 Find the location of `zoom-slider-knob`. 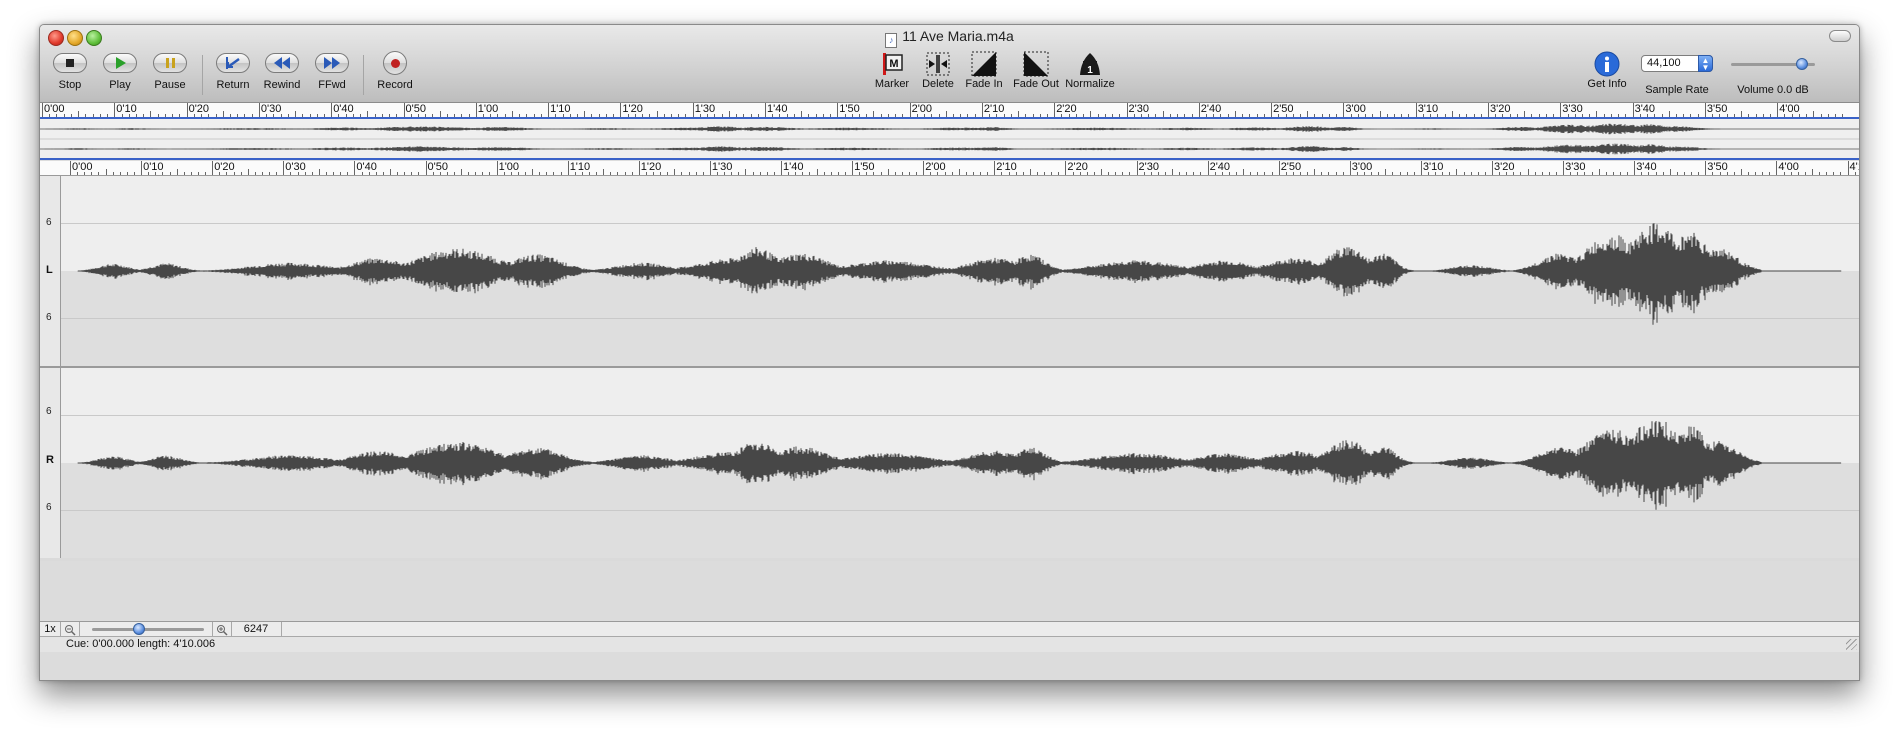

zoom-slider-knob is located at coordinates (139, 629).